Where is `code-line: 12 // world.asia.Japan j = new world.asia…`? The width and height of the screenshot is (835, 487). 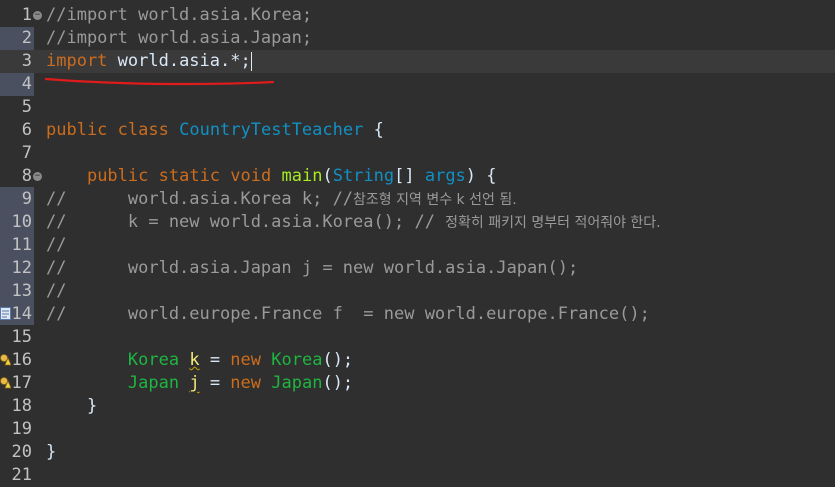 code-line: 12 // world.asia.Japan j = new world.asia… is located at coordinates (417, 268).